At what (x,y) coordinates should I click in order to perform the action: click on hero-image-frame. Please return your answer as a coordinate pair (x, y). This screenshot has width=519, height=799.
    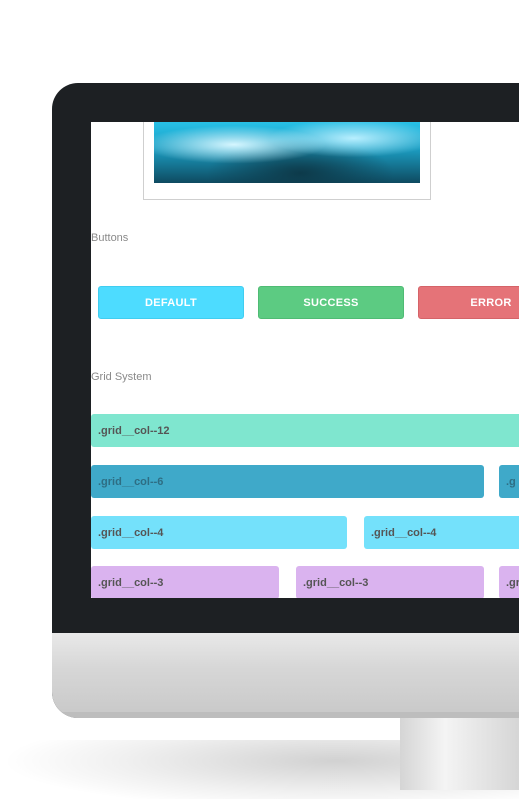
    Looking at the image, I should click on (287, 161).